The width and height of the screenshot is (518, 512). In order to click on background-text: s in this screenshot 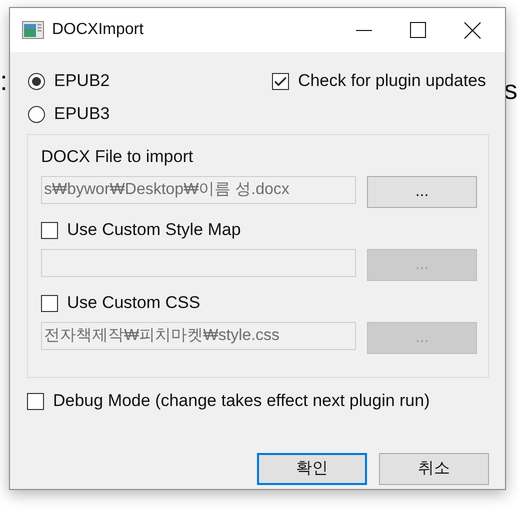, I will do `click(511, 90)`.